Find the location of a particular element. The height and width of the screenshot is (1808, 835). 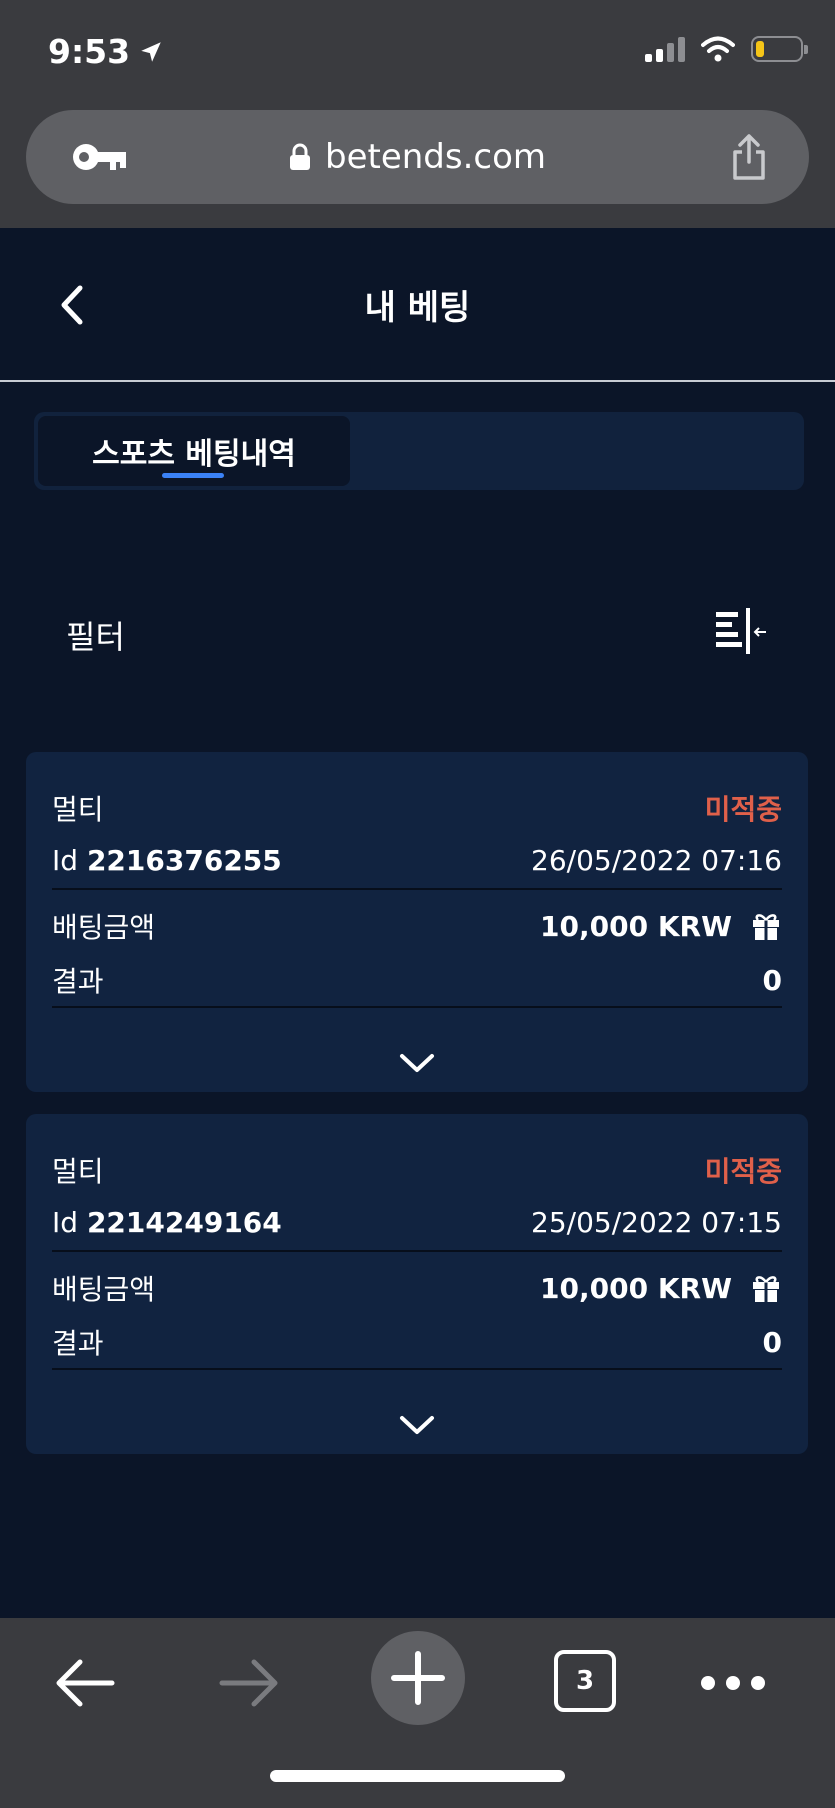

tab-sports-bet-history: 스포츠 베팅내역 is located at coordinates (194, 451).